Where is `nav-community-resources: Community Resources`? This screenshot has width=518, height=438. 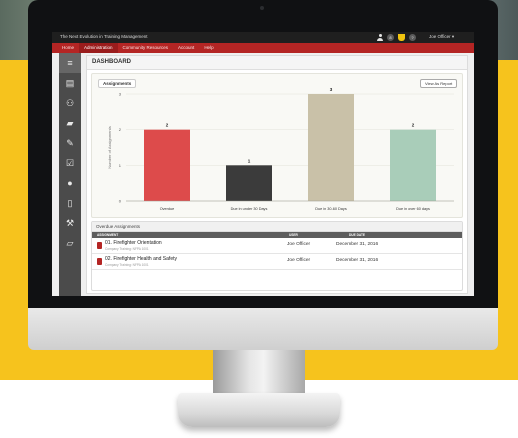
nav-community-resources: Community Resources is located at coordinates (146, 48).